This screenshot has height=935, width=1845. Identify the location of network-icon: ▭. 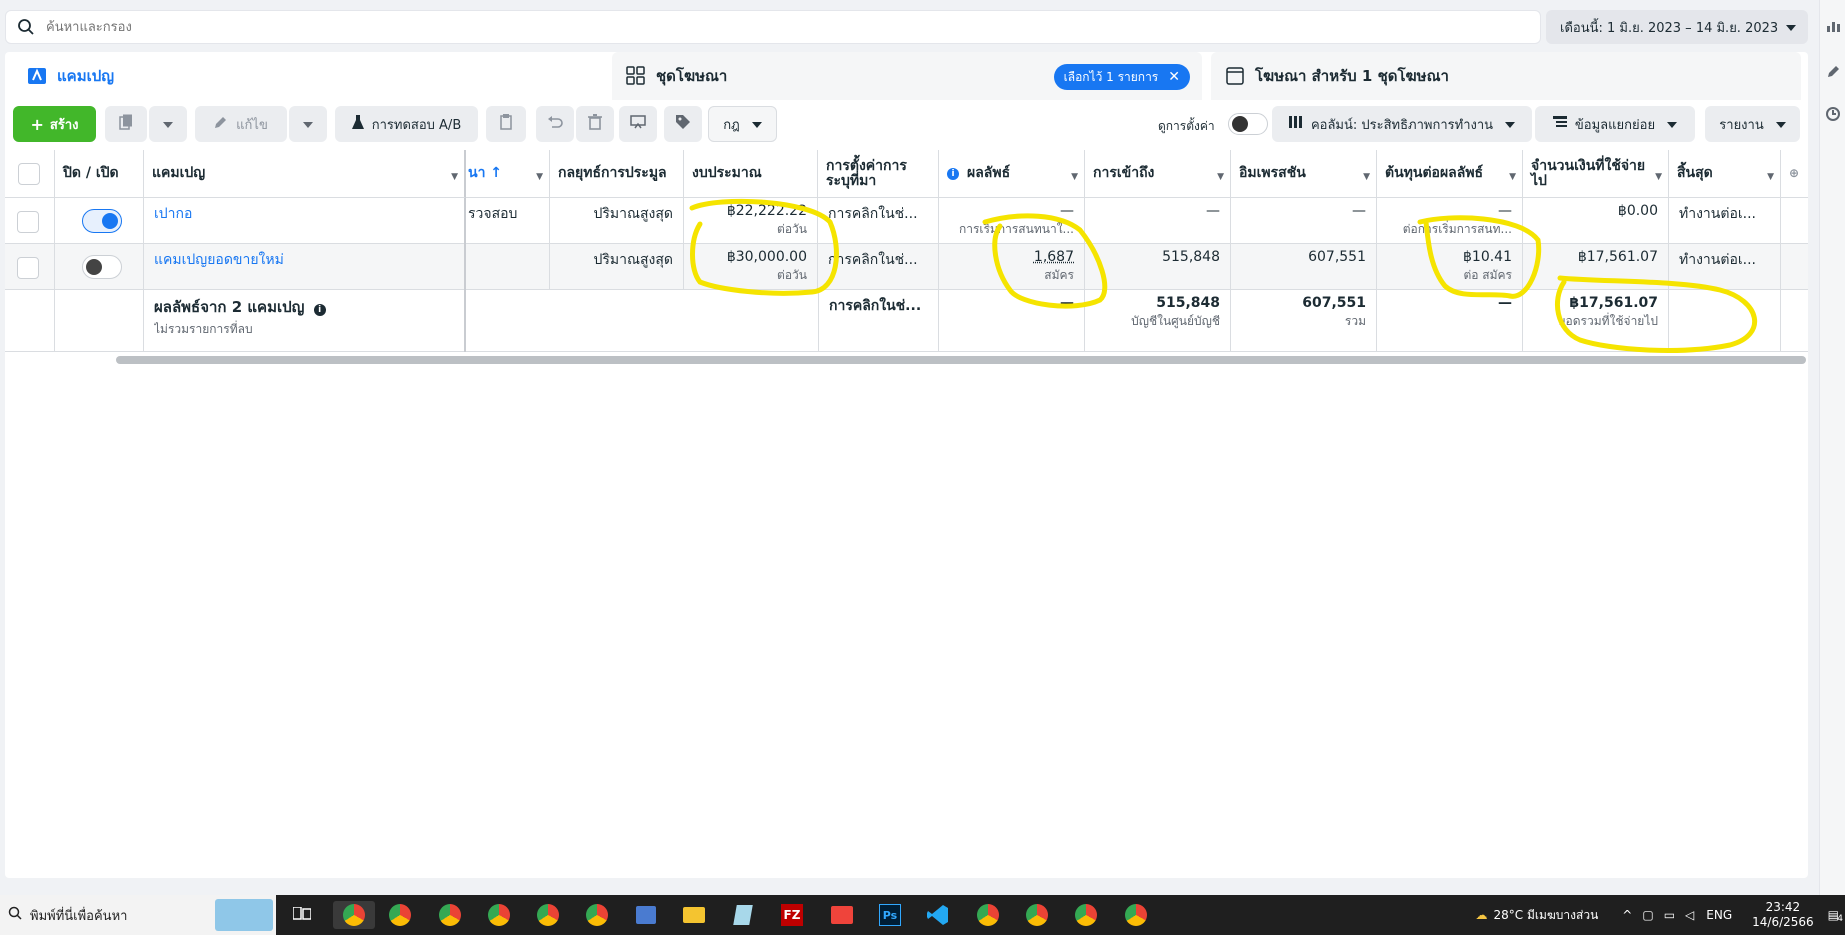
(1669, 915).